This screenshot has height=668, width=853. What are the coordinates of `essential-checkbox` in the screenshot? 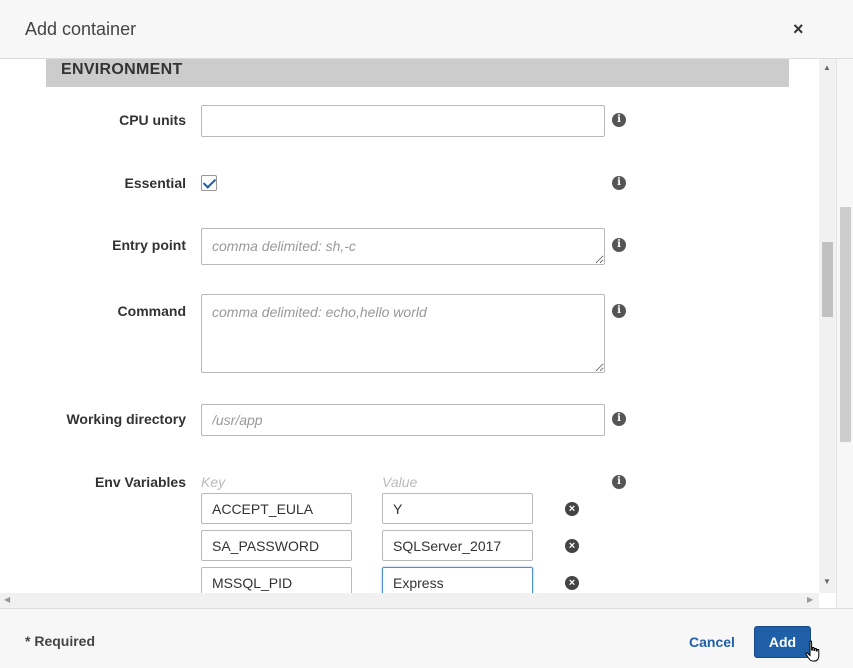 It's located at (209, 183).